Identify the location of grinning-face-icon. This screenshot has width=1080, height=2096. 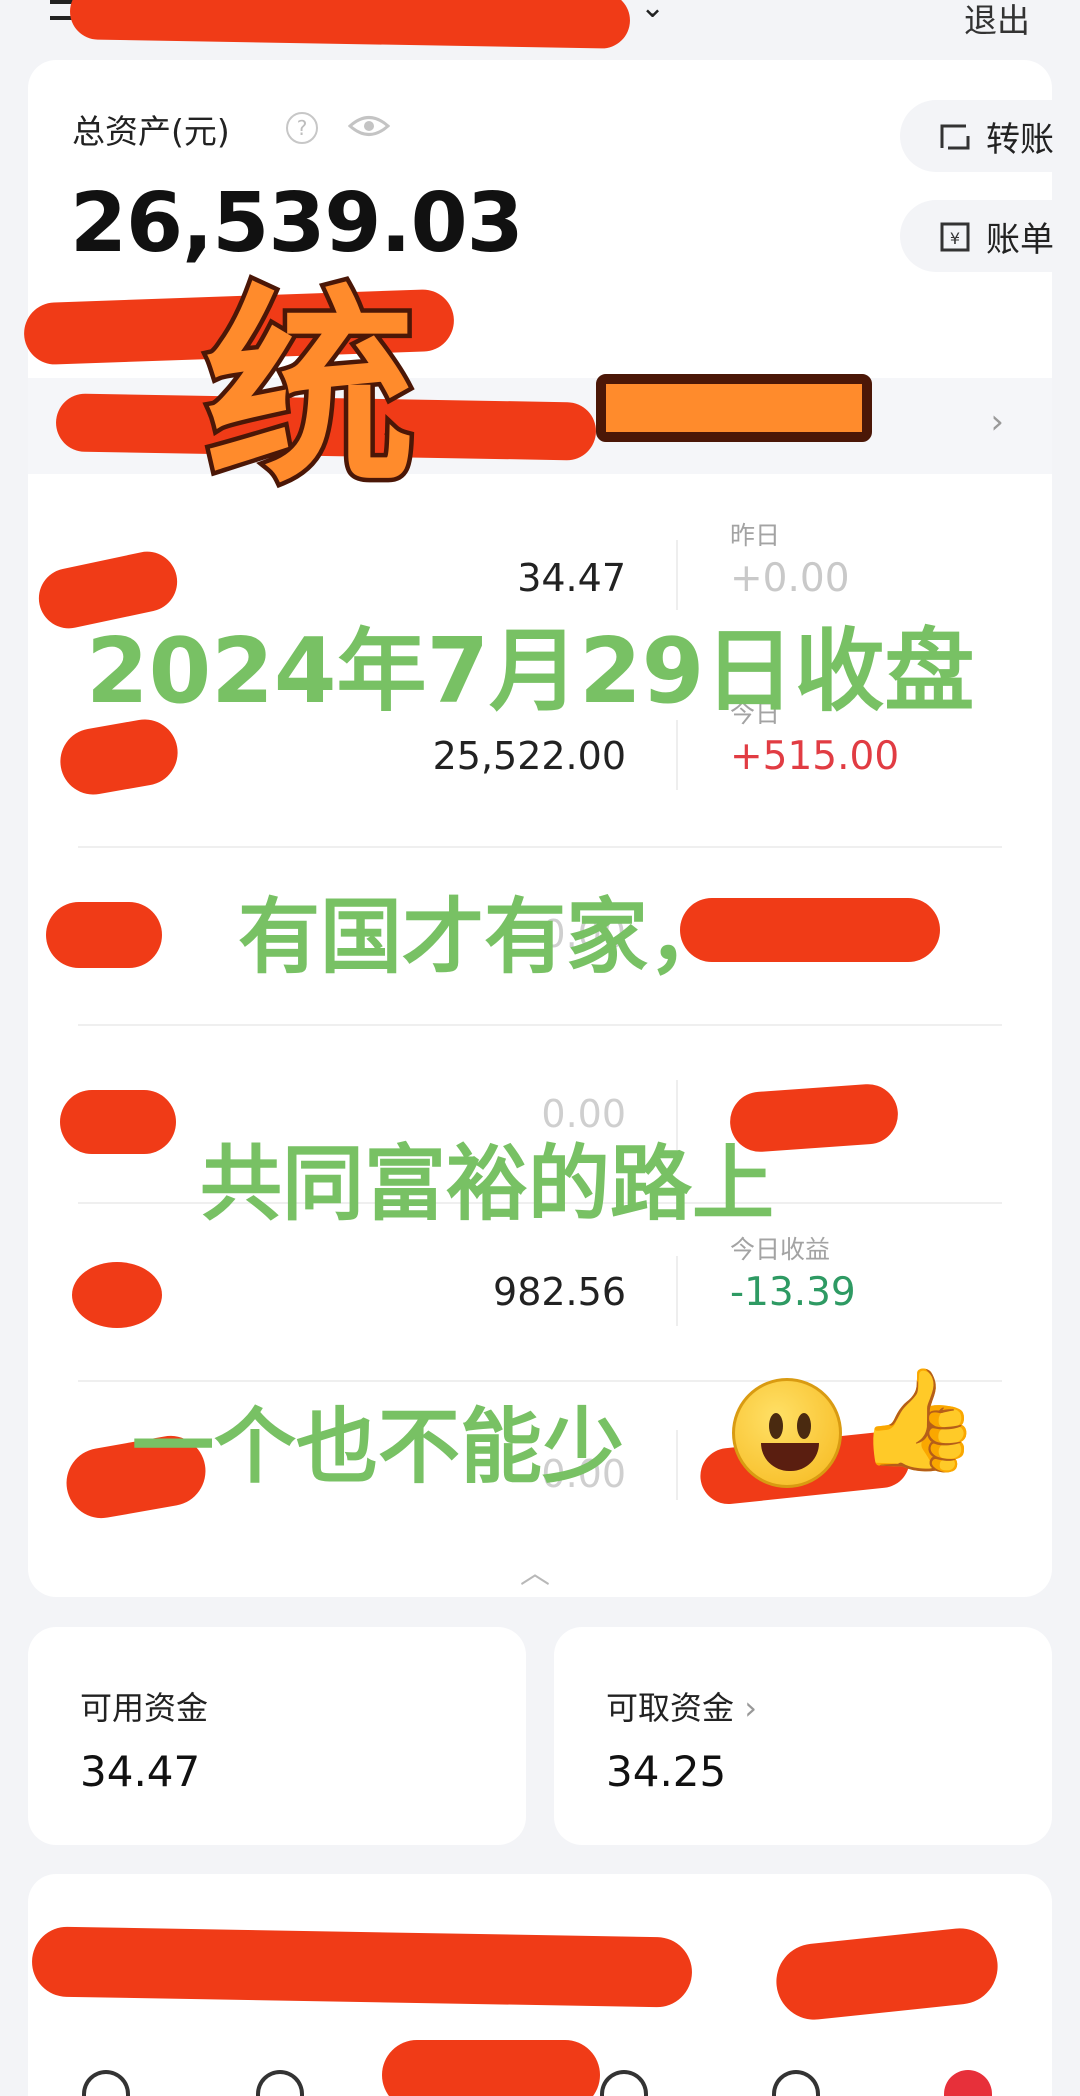
(787, 1433).